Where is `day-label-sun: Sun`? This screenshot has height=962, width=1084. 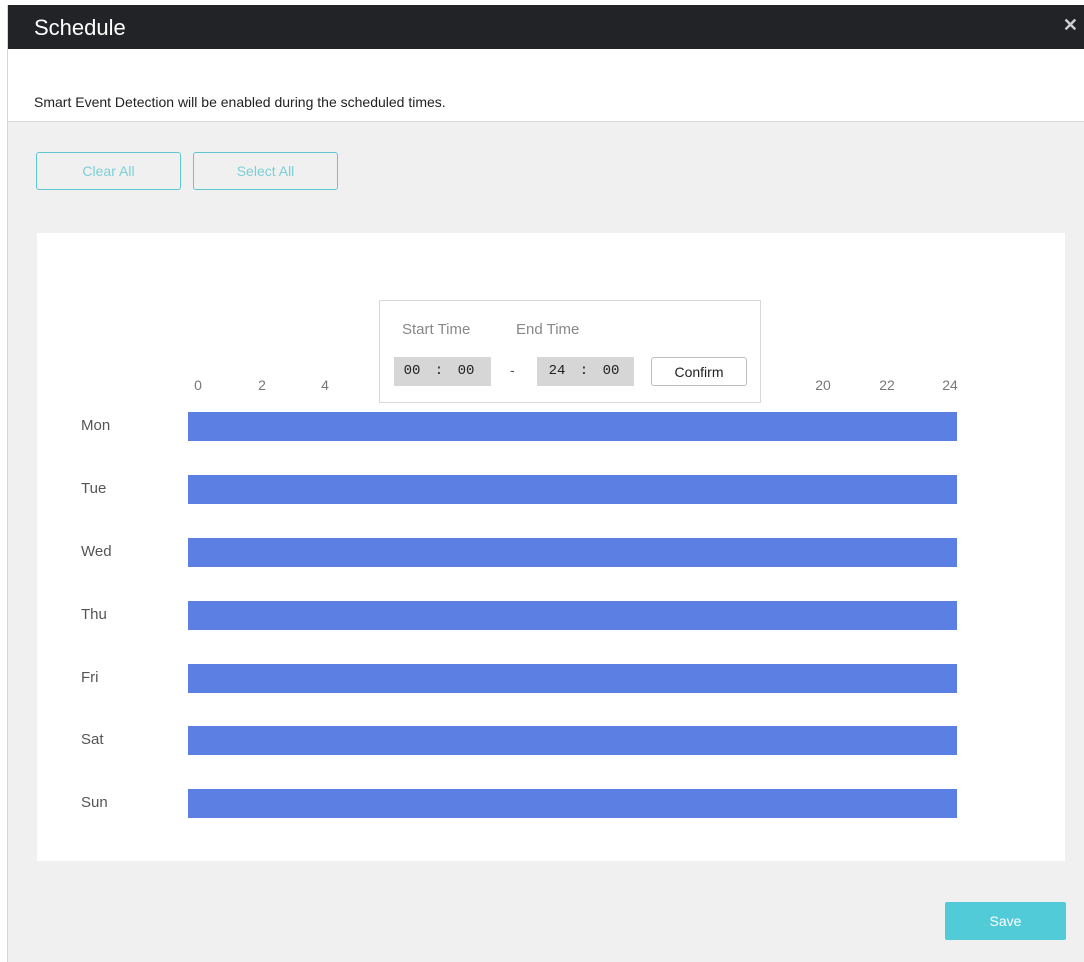 day-label-sun: Sun is located at coordinates (94, 802).